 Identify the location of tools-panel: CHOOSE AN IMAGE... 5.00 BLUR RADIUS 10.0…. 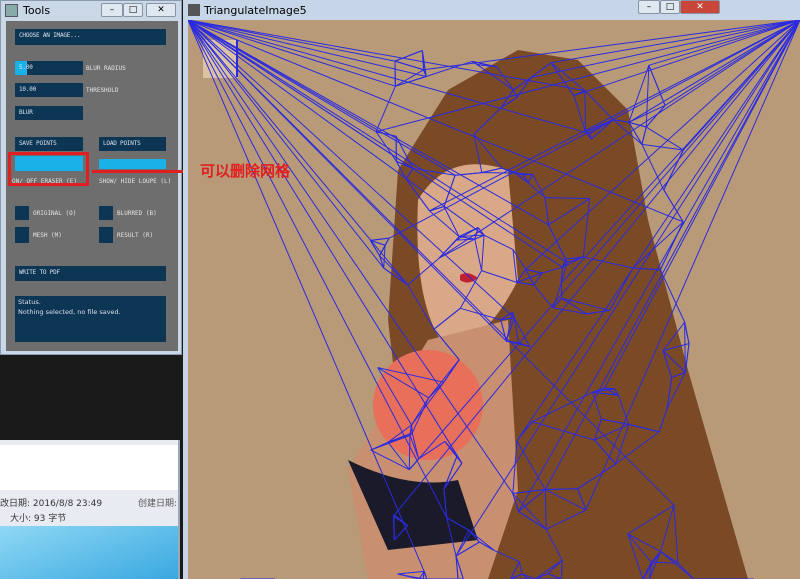
(92, 186).